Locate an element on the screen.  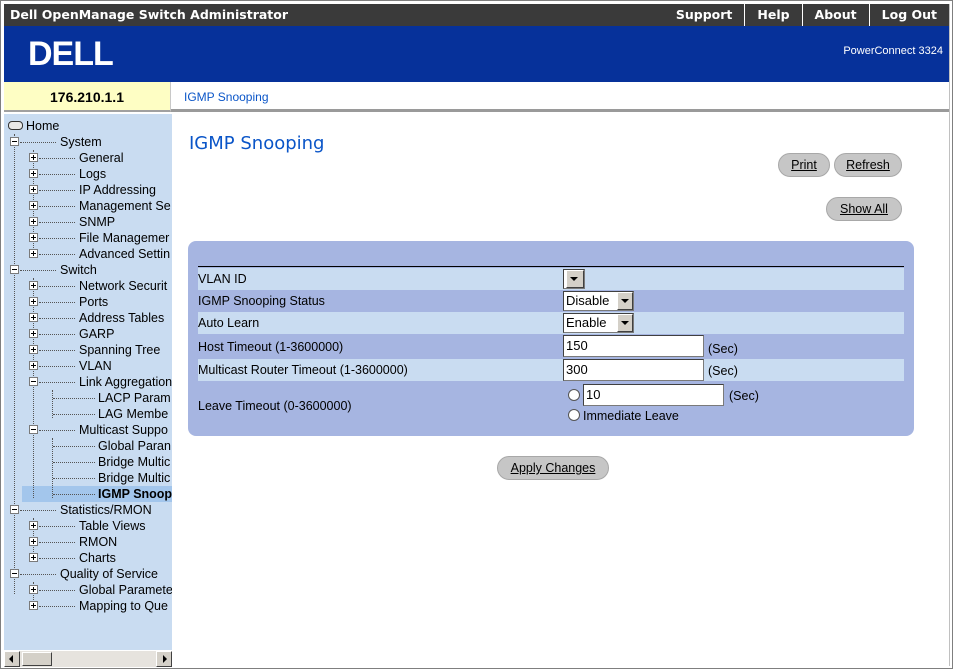
tree-item-system: System is located at coordinates (84, 142).